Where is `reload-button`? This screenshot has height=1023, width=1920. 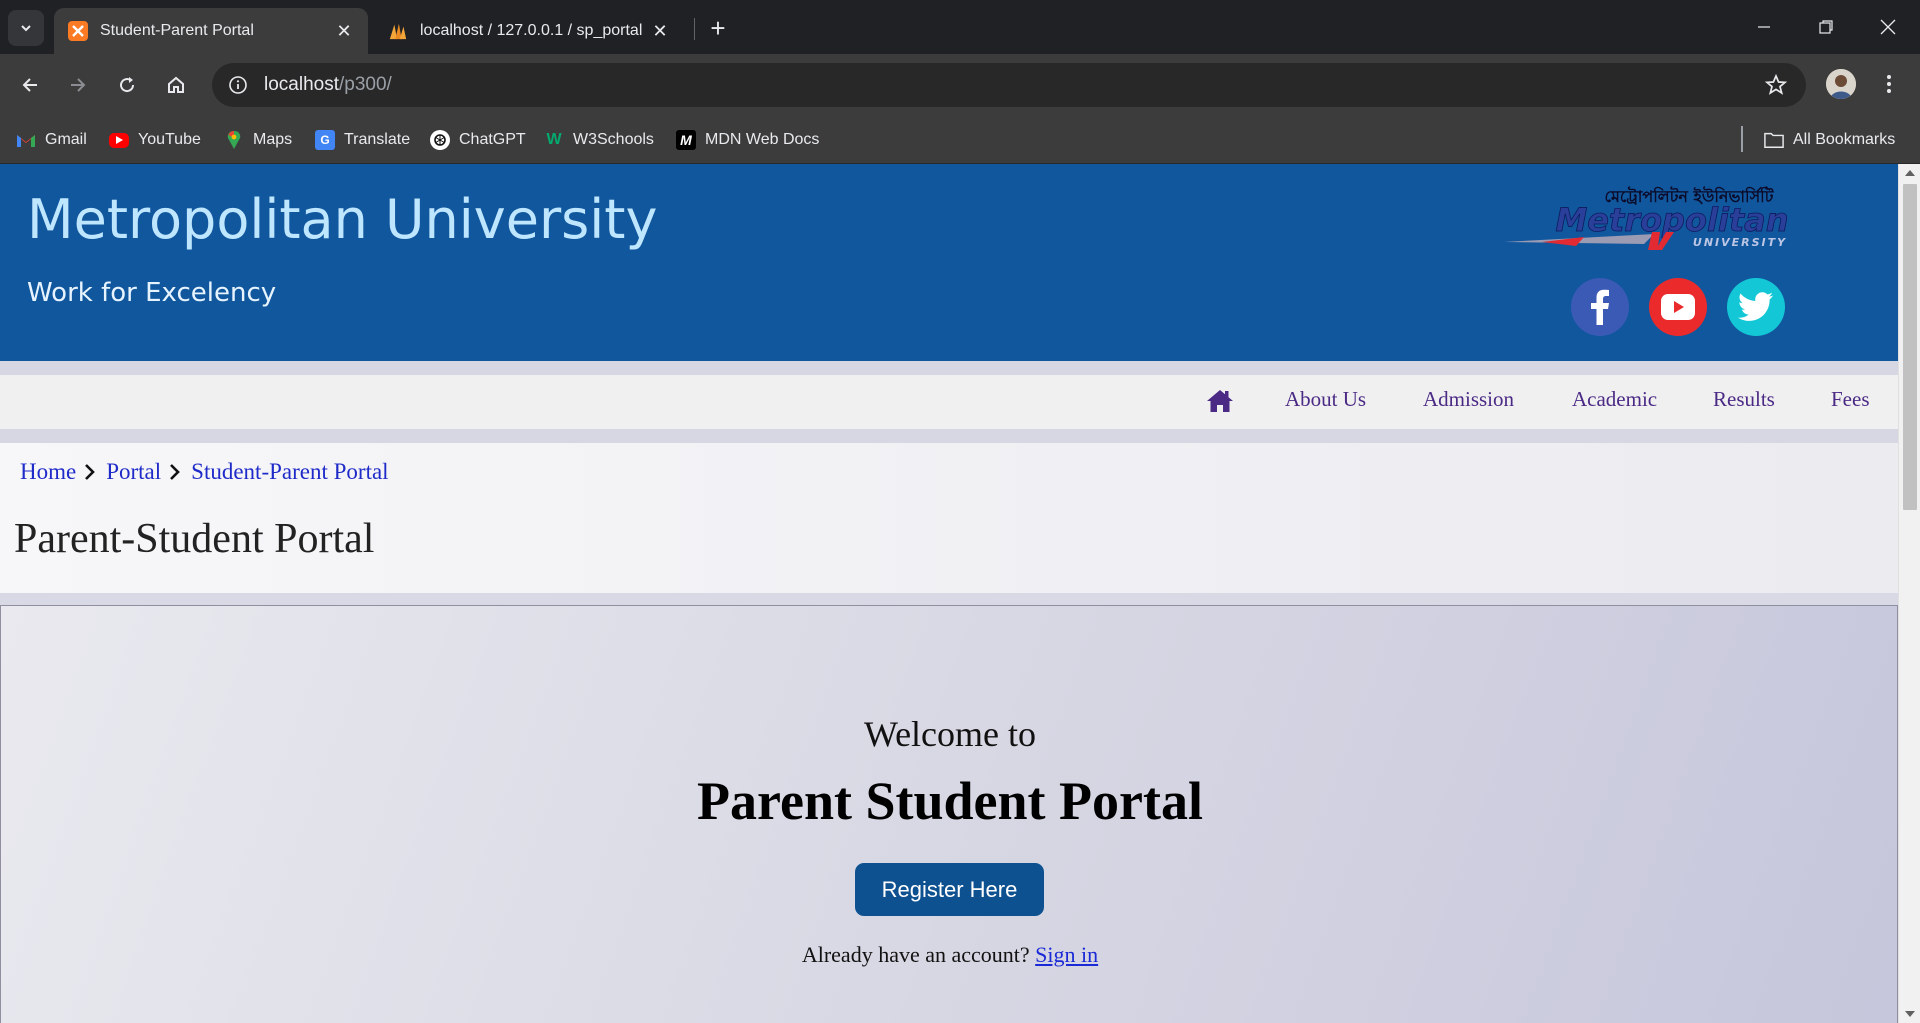 reload-button is located at coordinates (127, 85).